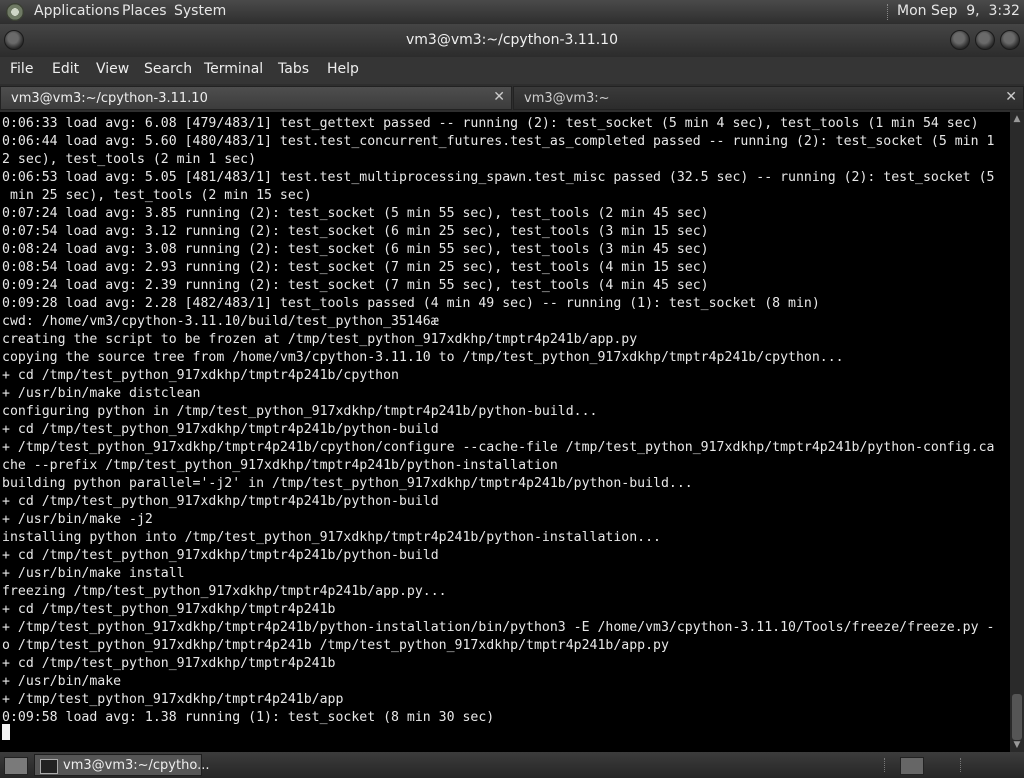 This screenshot has width=1024, height=778. Describe the element at coordinates (233, 69) in the screenshot. I see `menu-terminal: Terminal` at that location.